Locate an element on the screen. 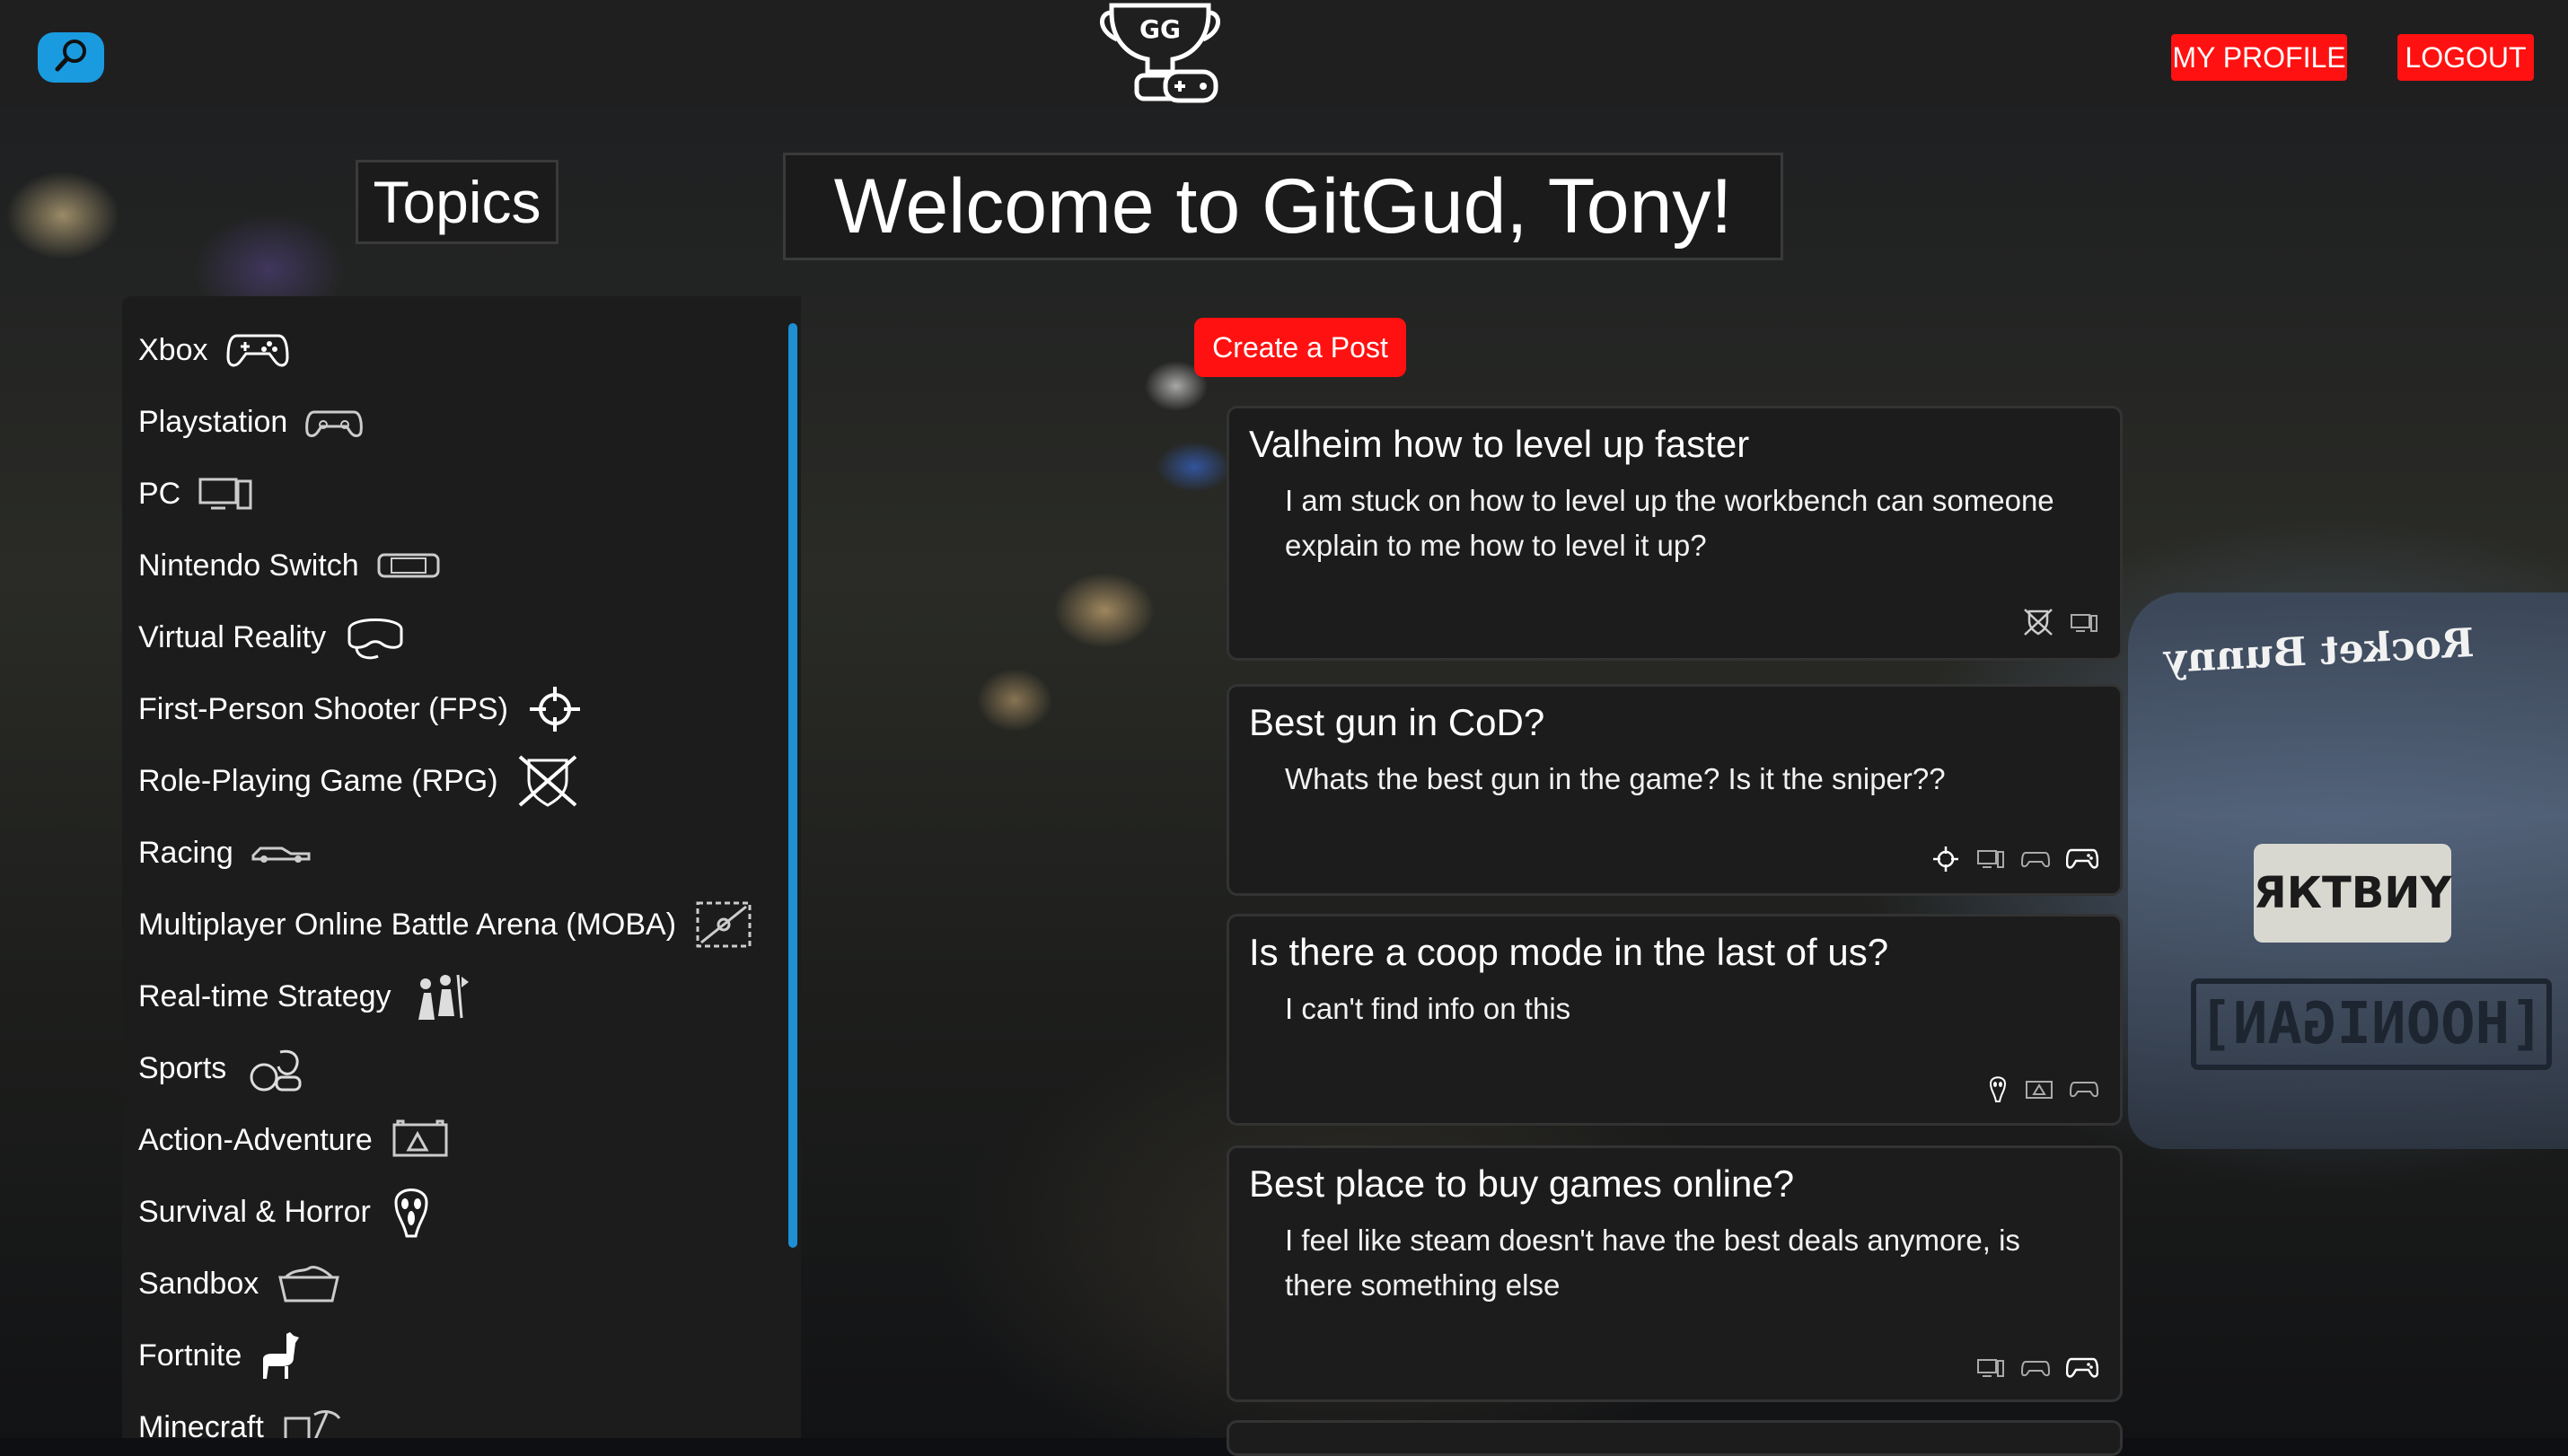  topic-label: Xbox is located at coordinates (173, 349).